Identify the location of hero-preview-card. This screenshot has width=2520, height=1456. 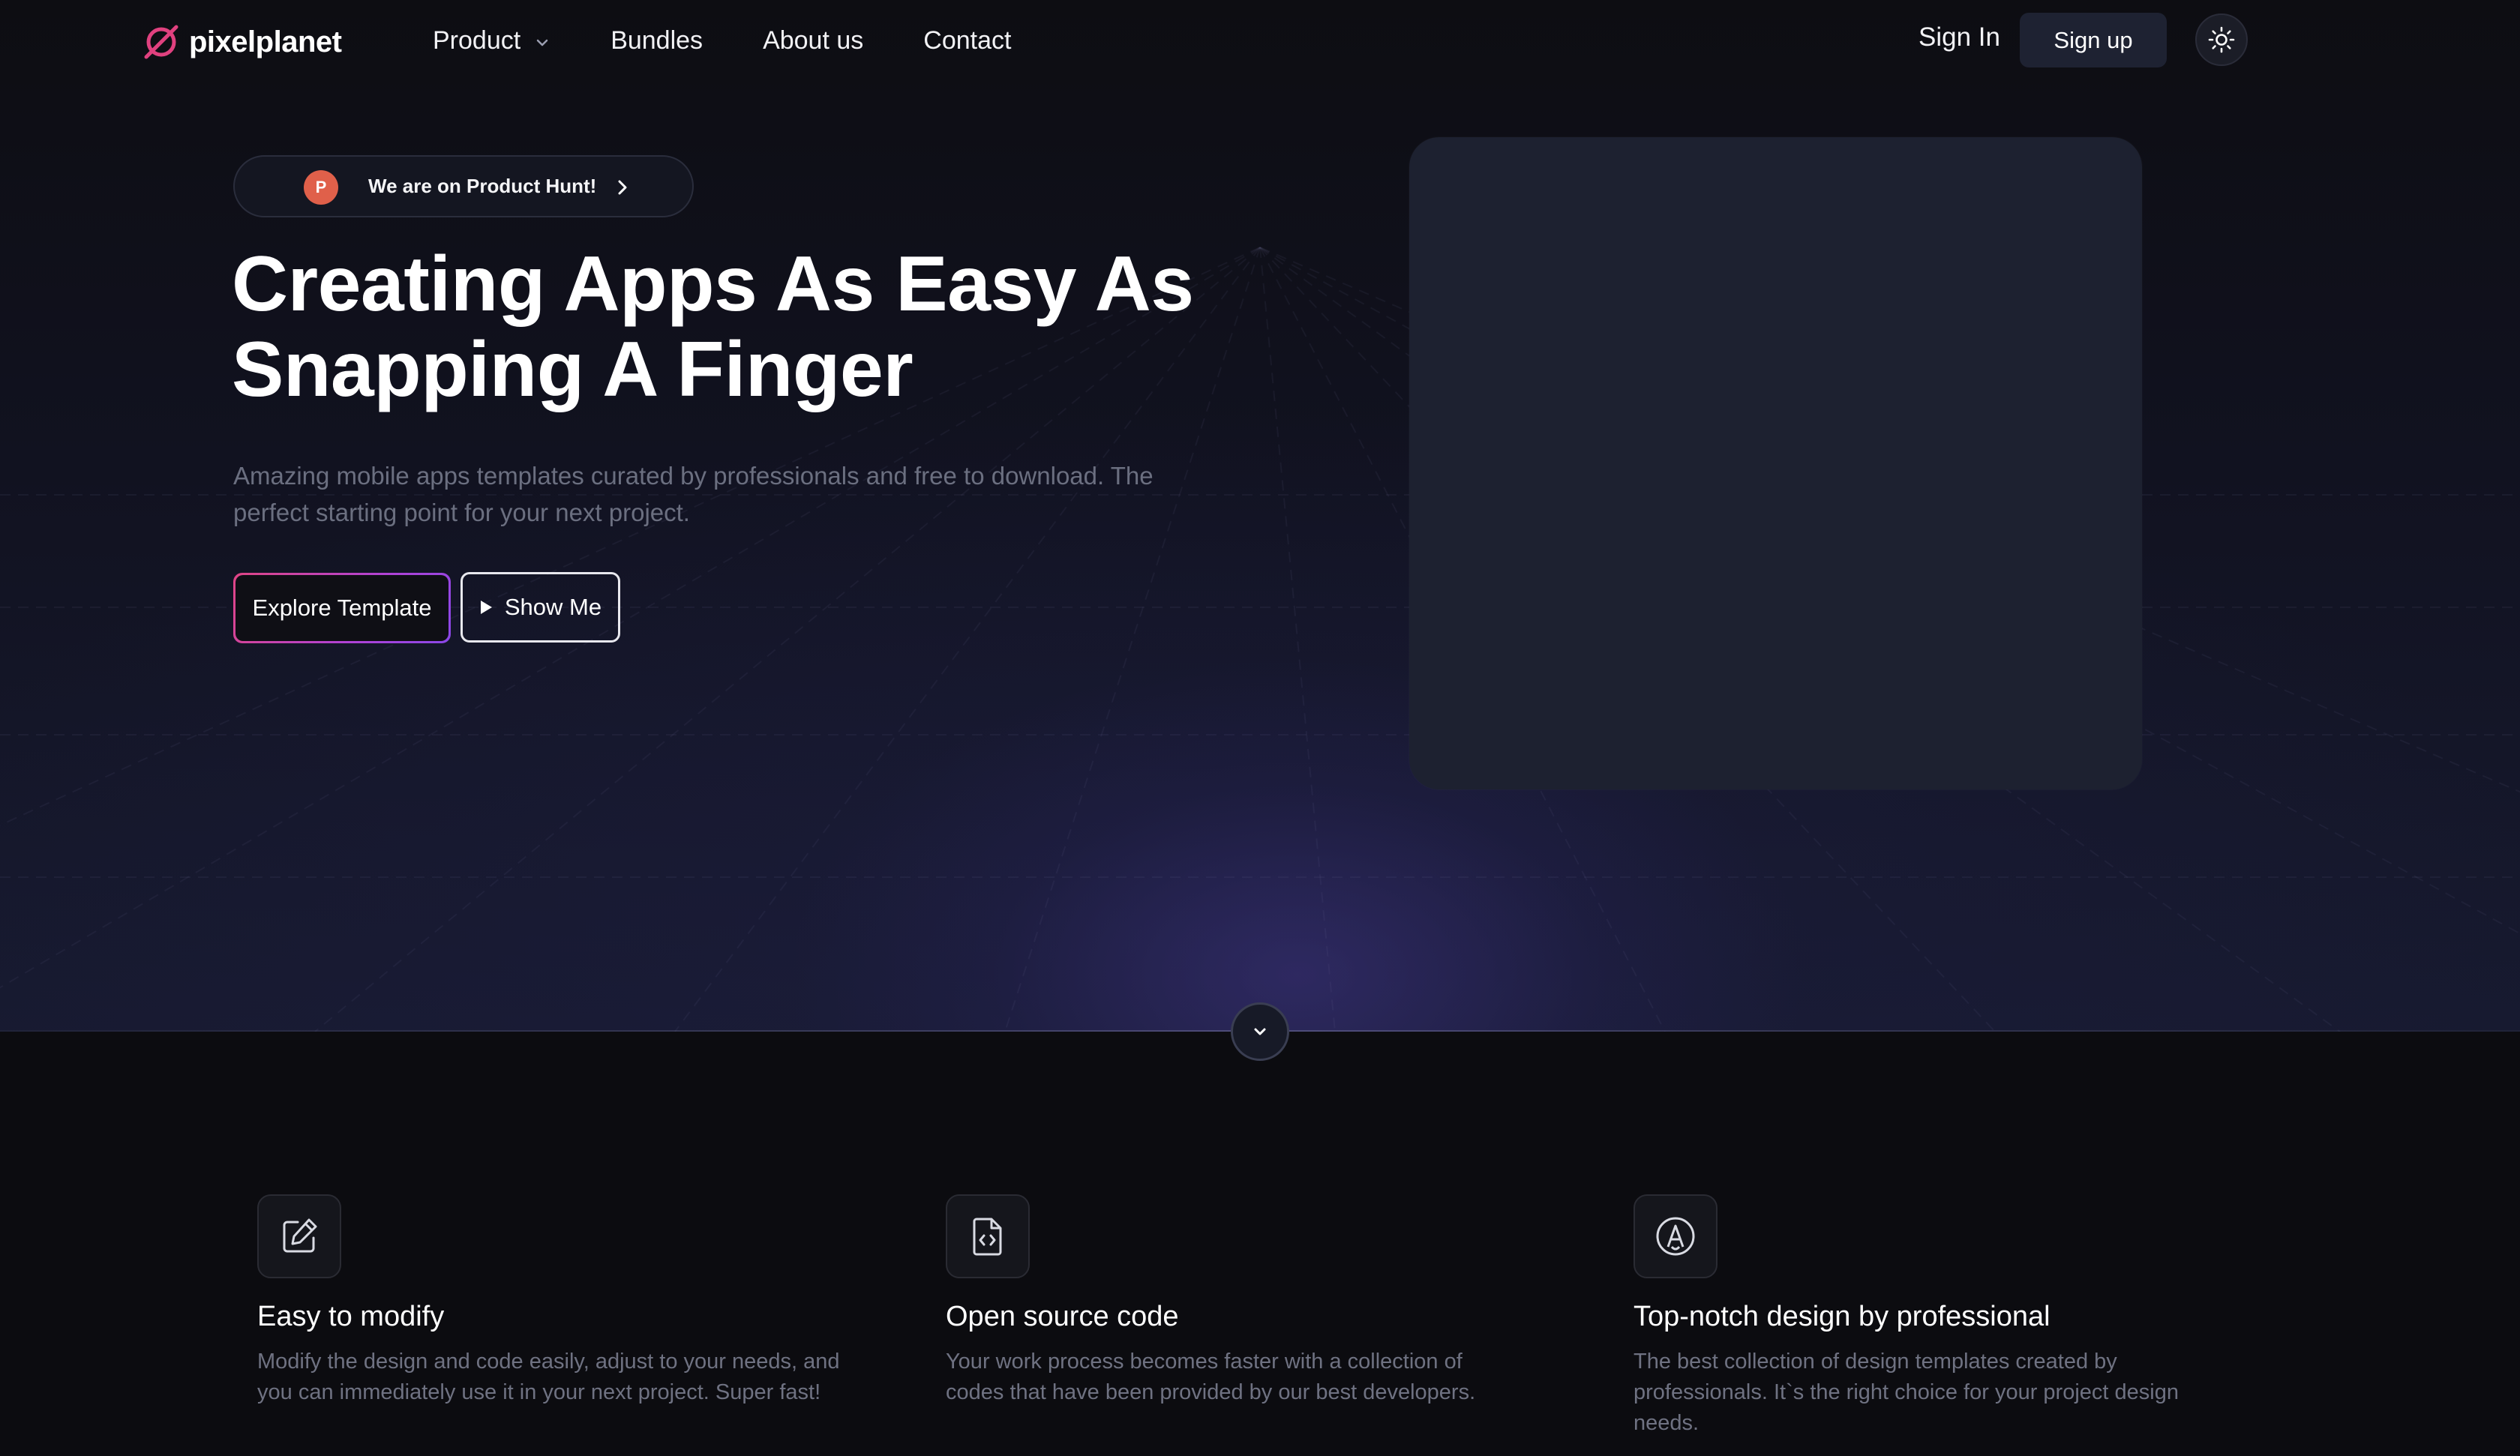
(1775, 463).